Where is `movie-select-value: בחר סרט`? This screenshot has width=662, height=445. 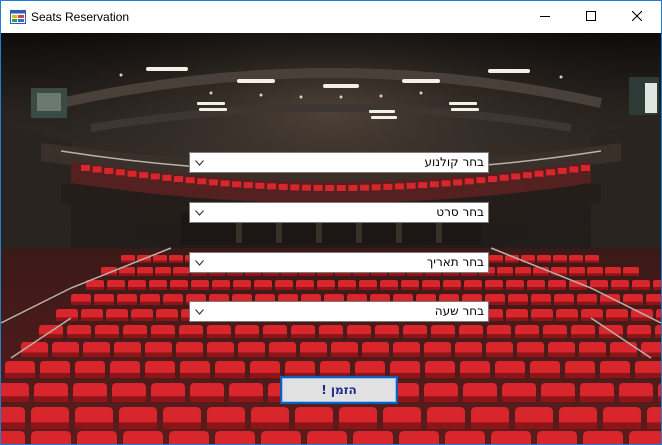
movie-select-value: בחר סרט is located at coordinates (460, 212).